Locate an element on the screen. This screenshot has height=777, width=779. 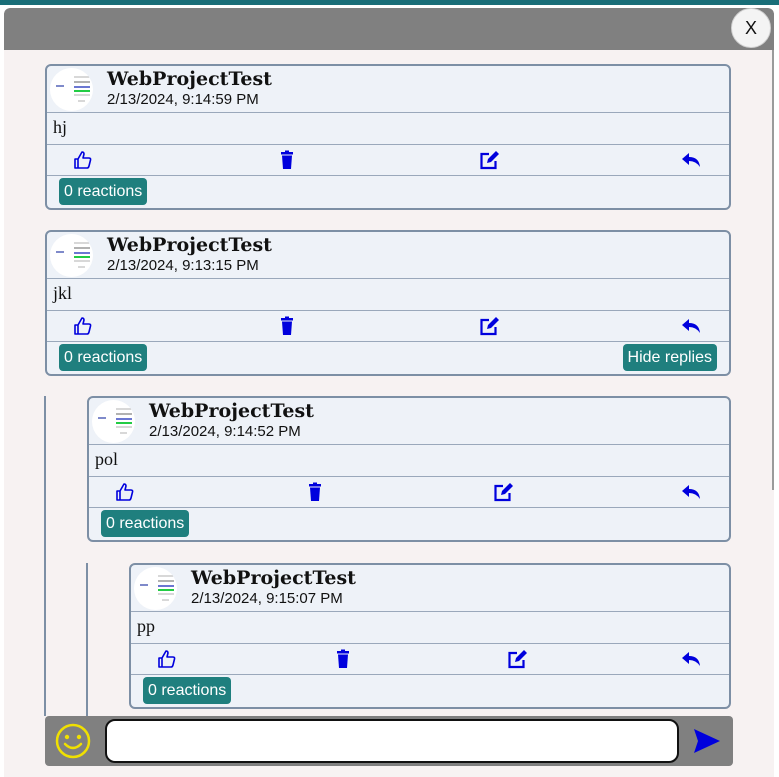
hide-replies-button: Hide replies is located at coordinates (669, 357).